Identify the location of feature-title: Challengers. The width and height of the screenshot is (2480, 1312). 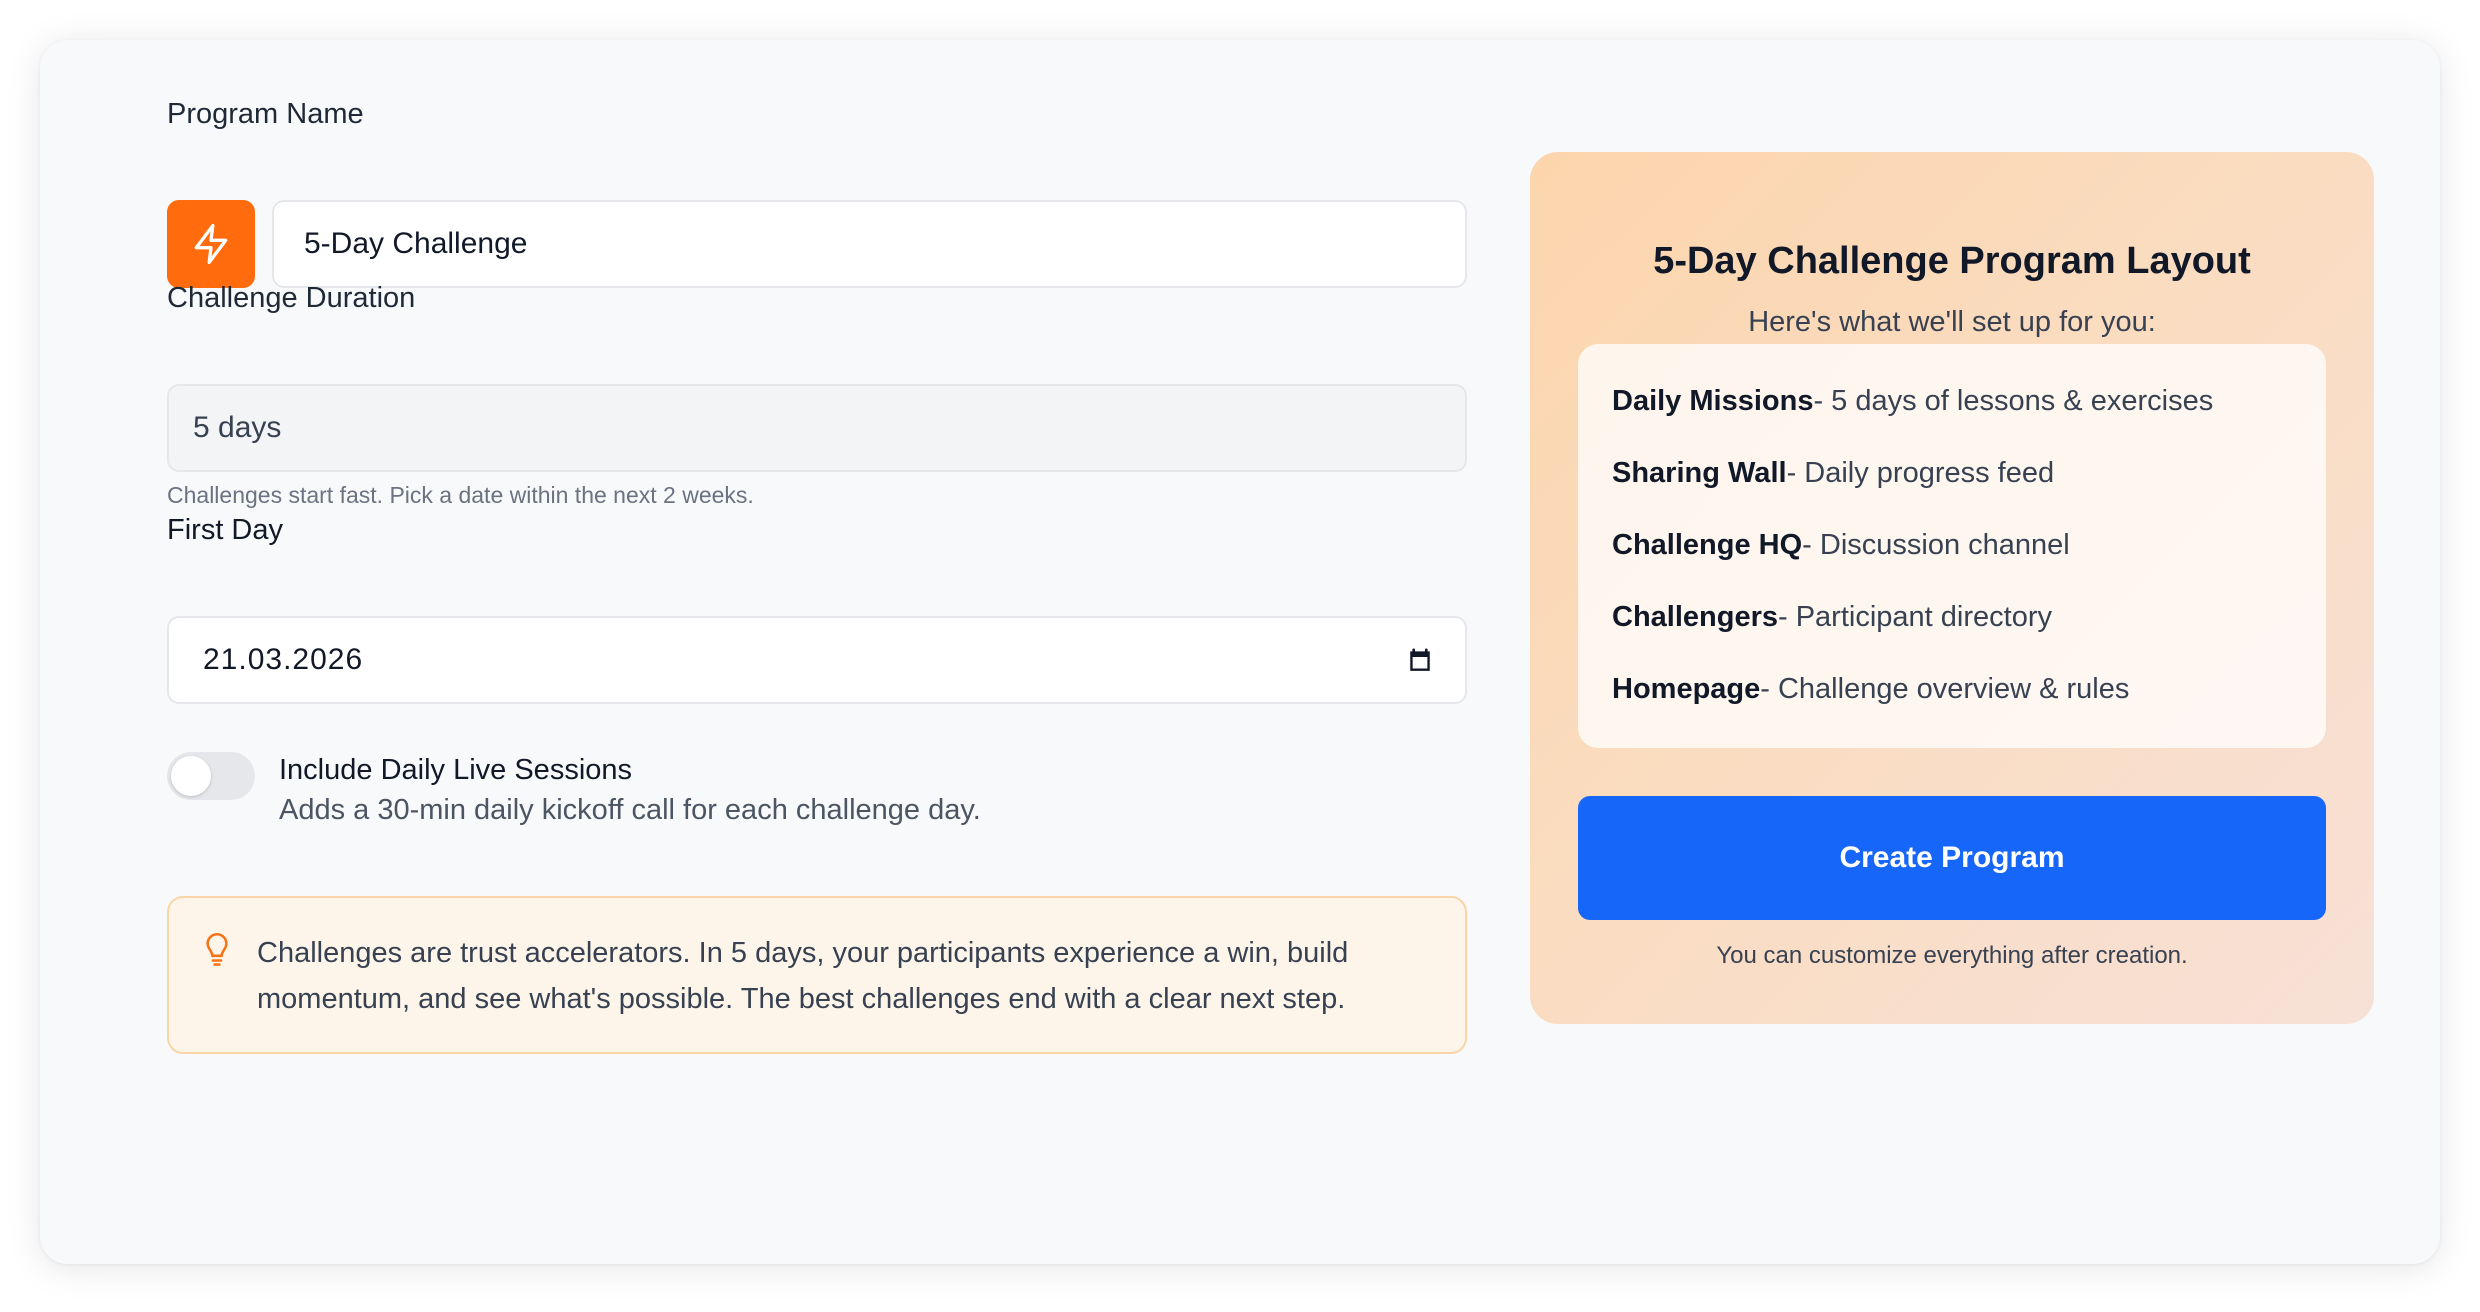
(1695, 617).